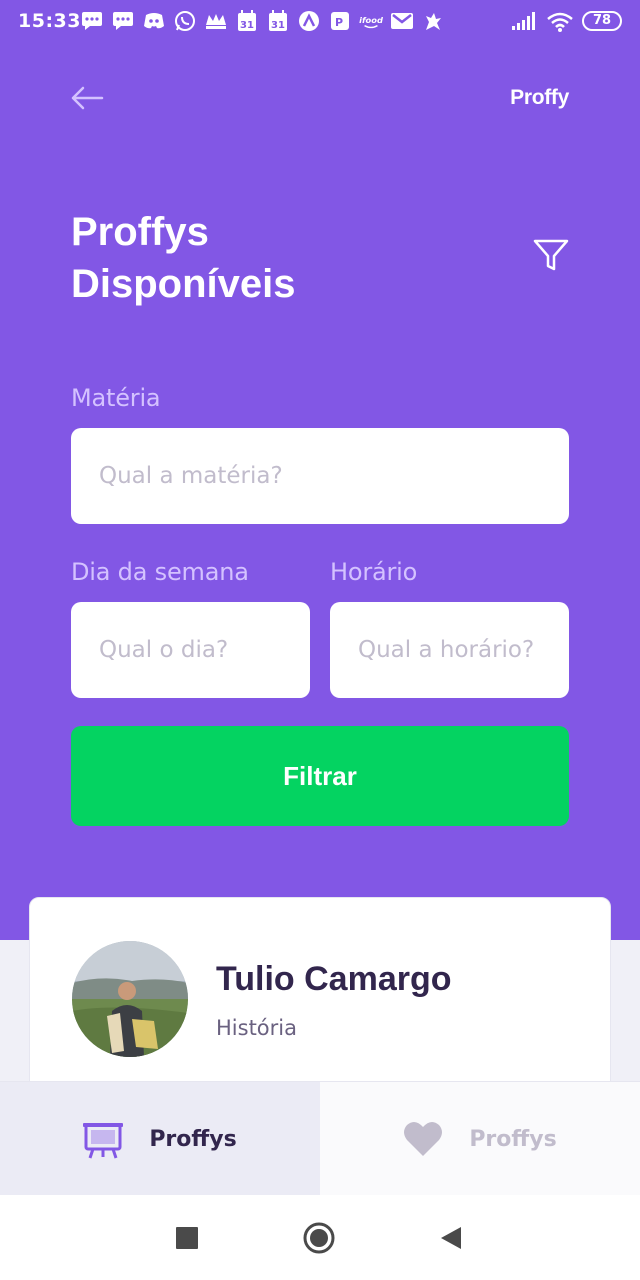 The image size is (640, 1280). Describe the element at coordinates (116, 398) in the screenshot. I see `subject-label: Matéria` at that location.